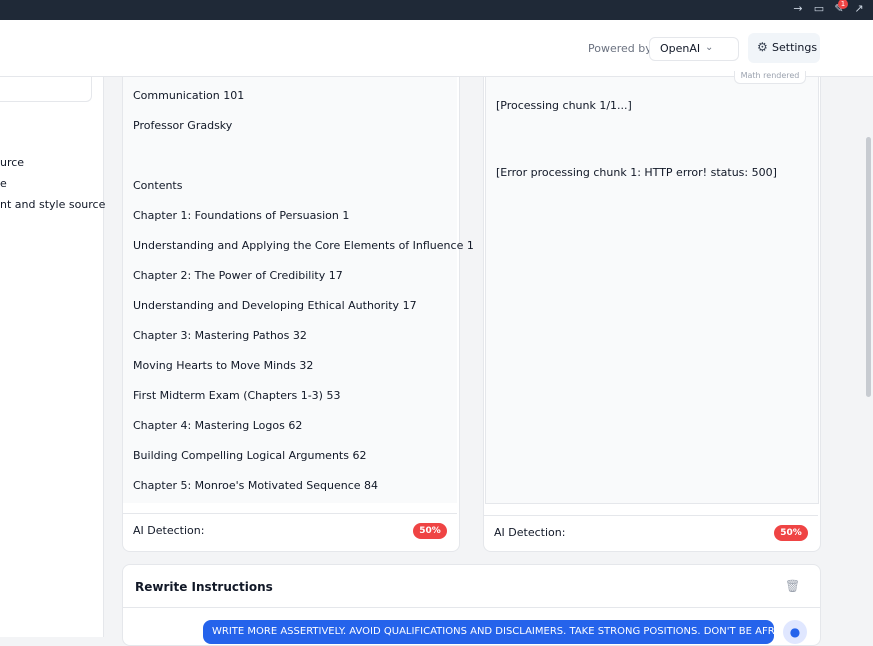  I want to click on rewrite-instructions-title: Rewrite Instructions, so click(204, 587).